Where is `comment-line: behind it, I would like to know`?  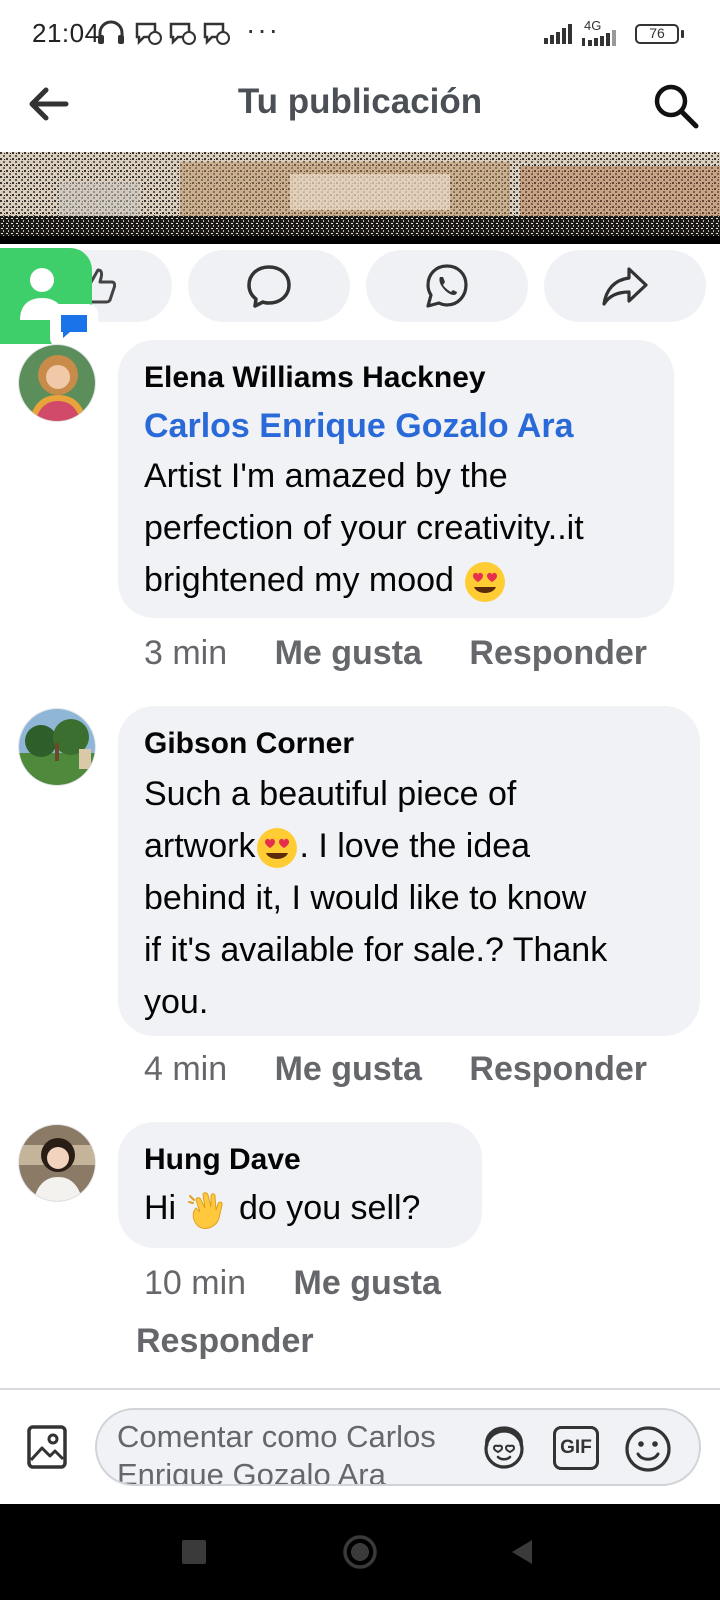
comment-line: behind it, I would like to know is located at coordinates (365, 898).